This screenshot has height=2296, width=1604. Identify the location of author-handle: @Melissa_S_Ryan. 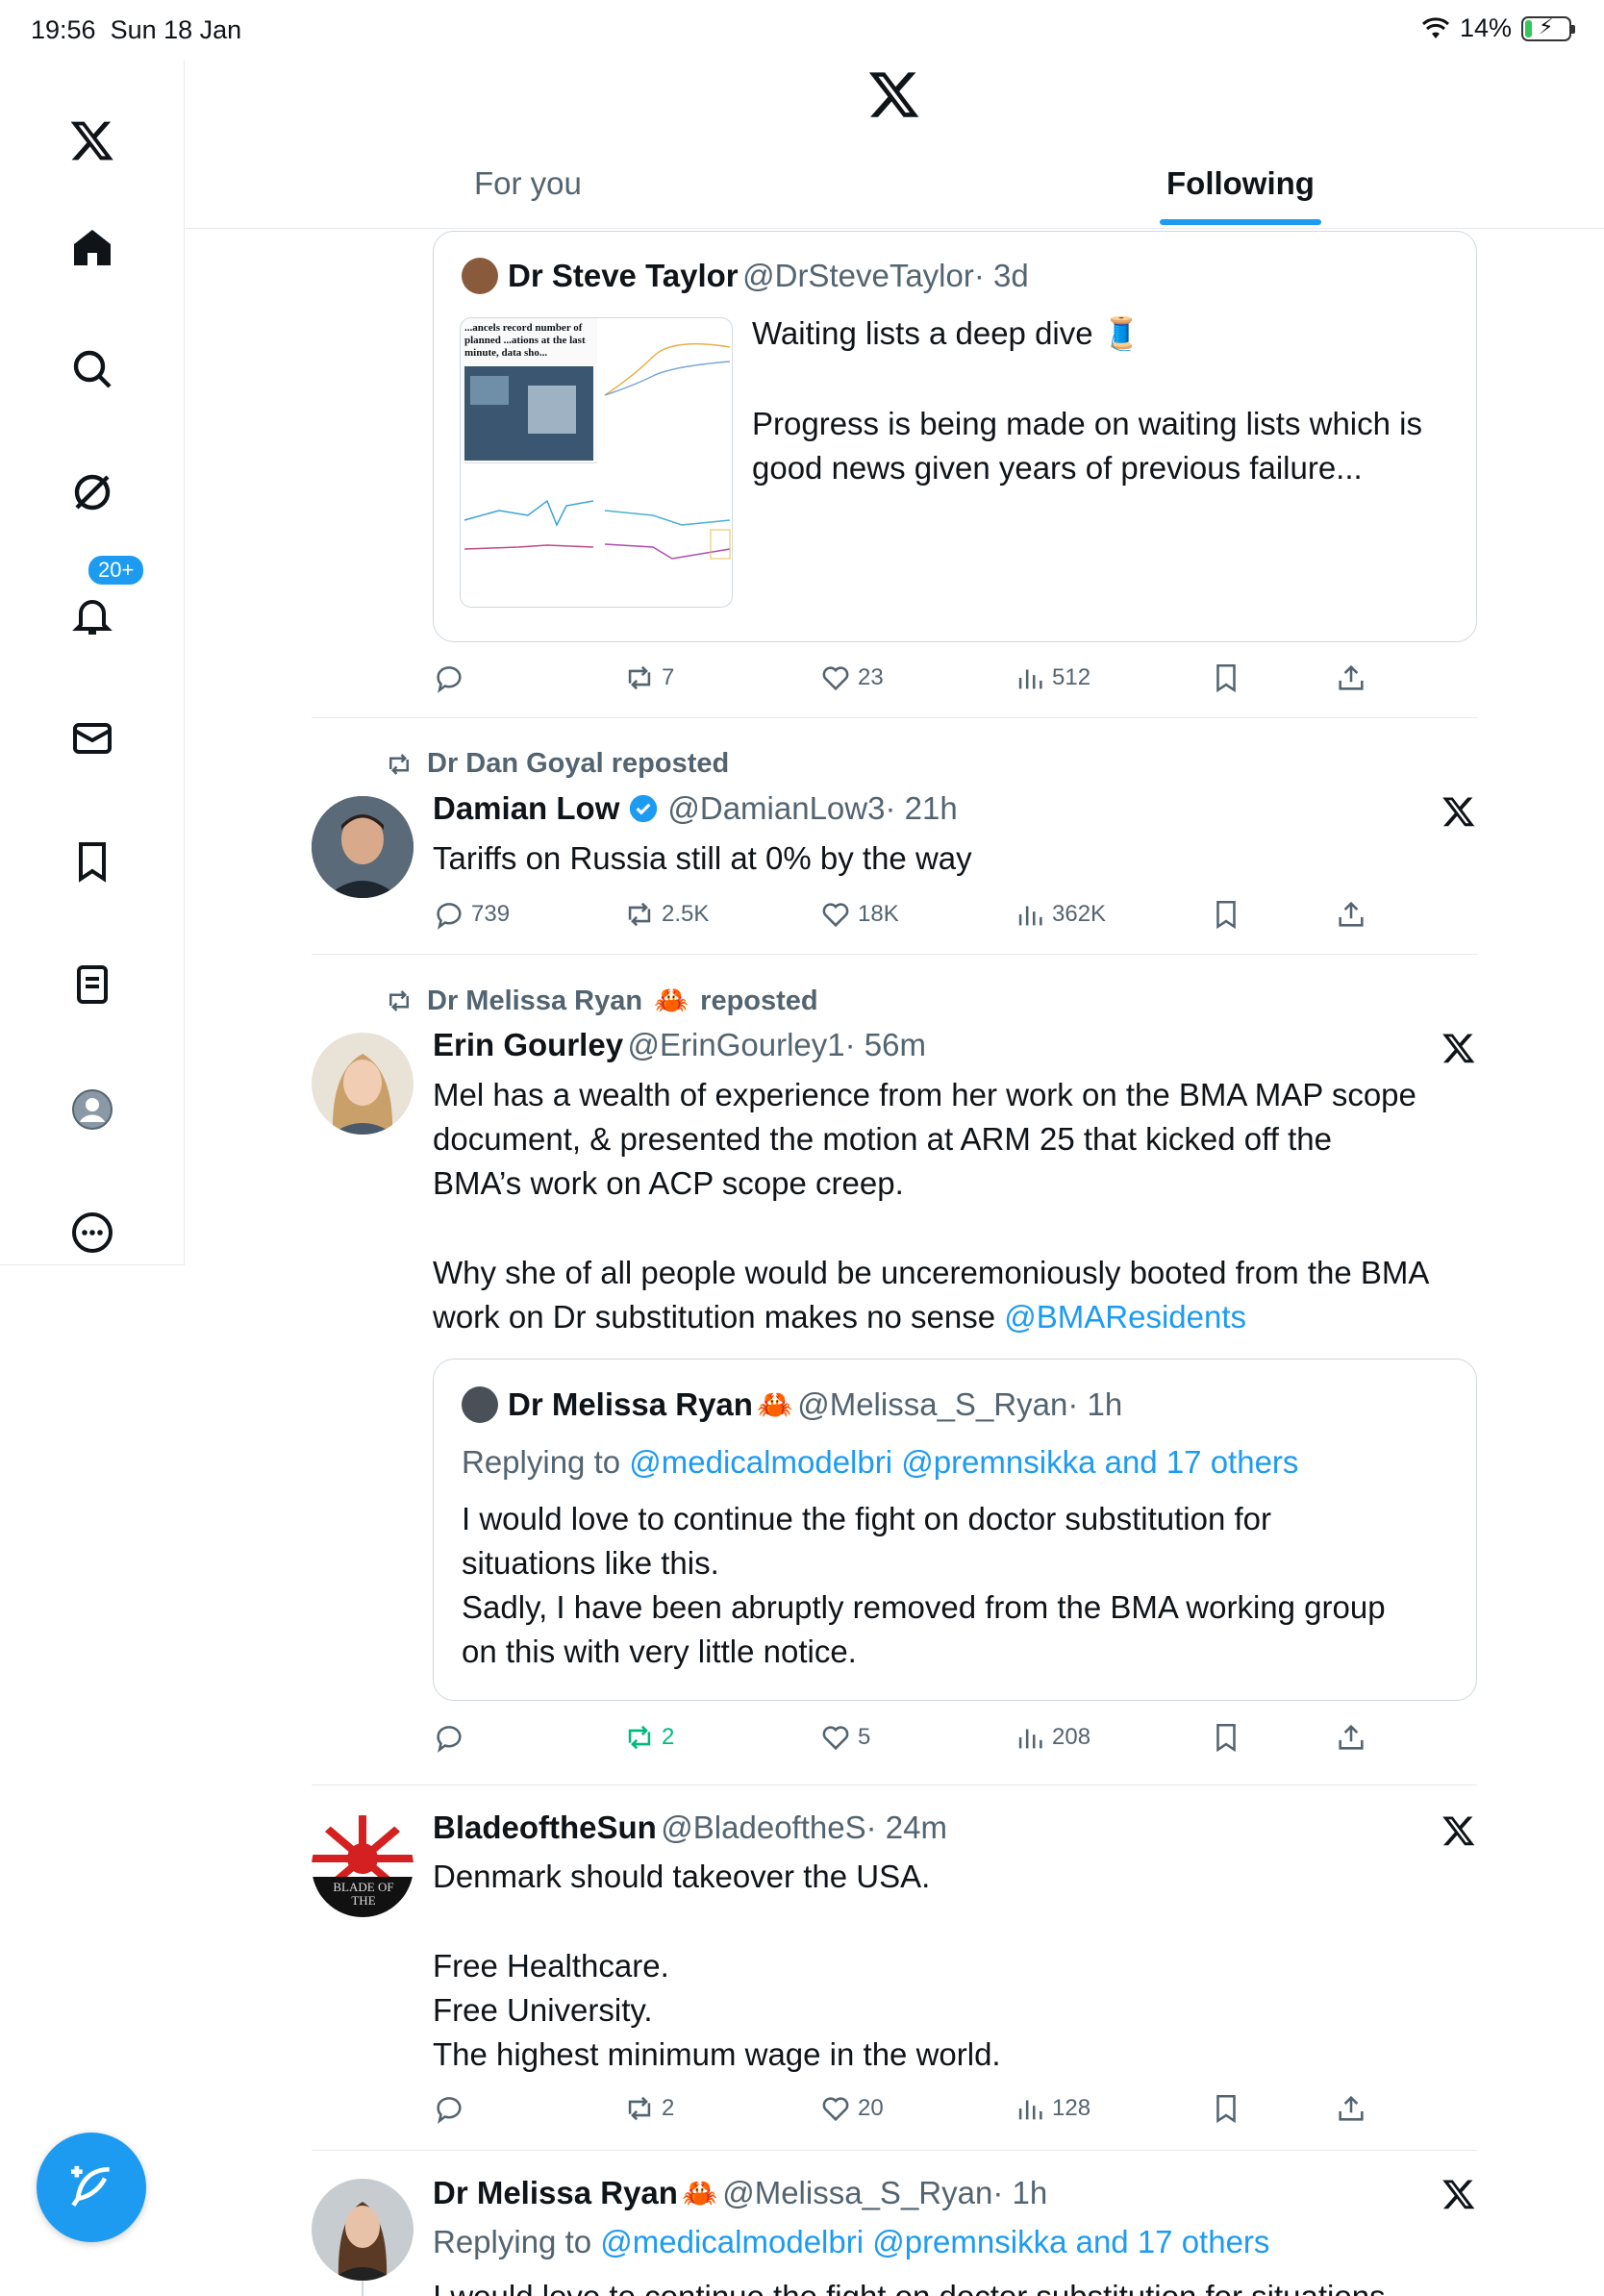
(932, 1404).